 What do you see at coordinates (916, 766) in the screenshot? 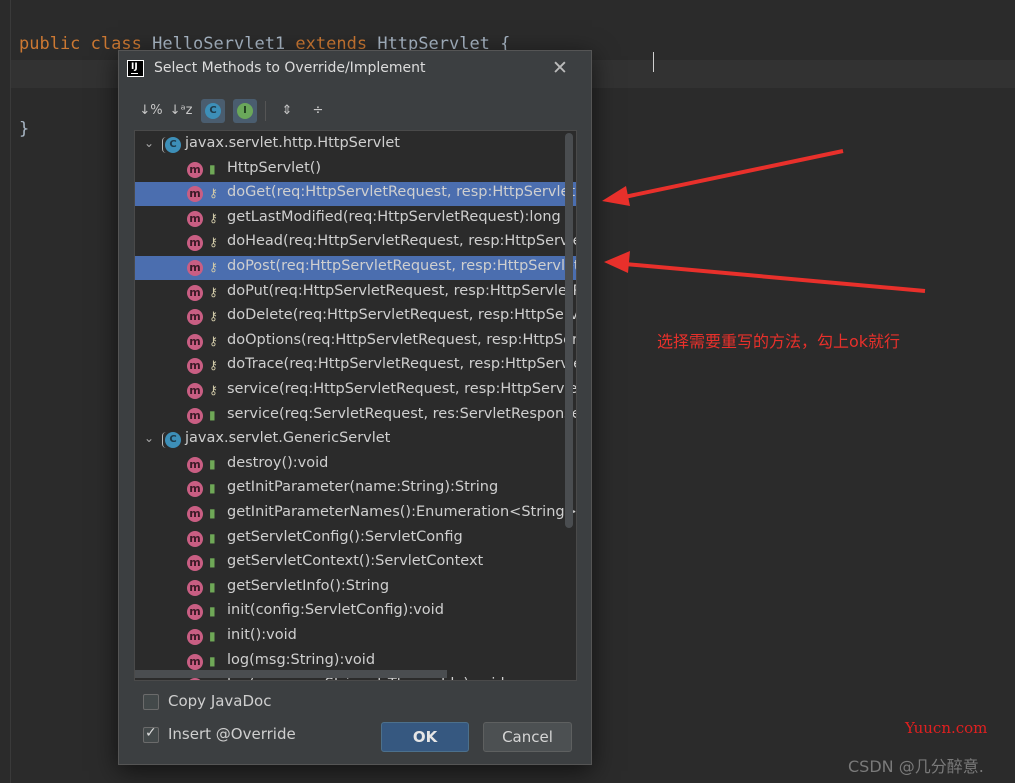
I see `csdn-watermark: CSDN @几分醉意.` at bounding box center [916, 766].